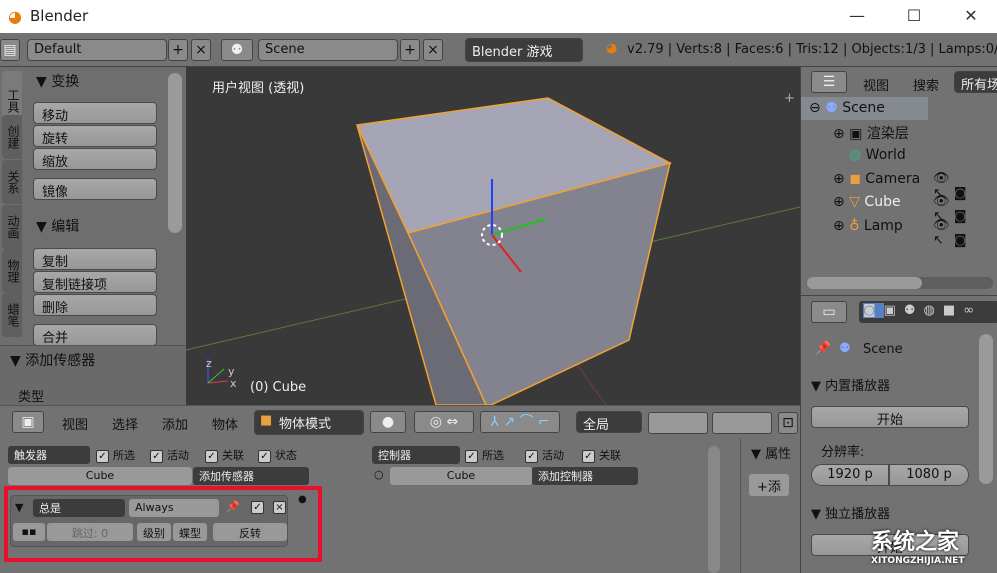 The image size is (997, 573). Describe the element at coordinates (279, 507) in the screenshot. I see `sensor-remove-button: ×` at that location.